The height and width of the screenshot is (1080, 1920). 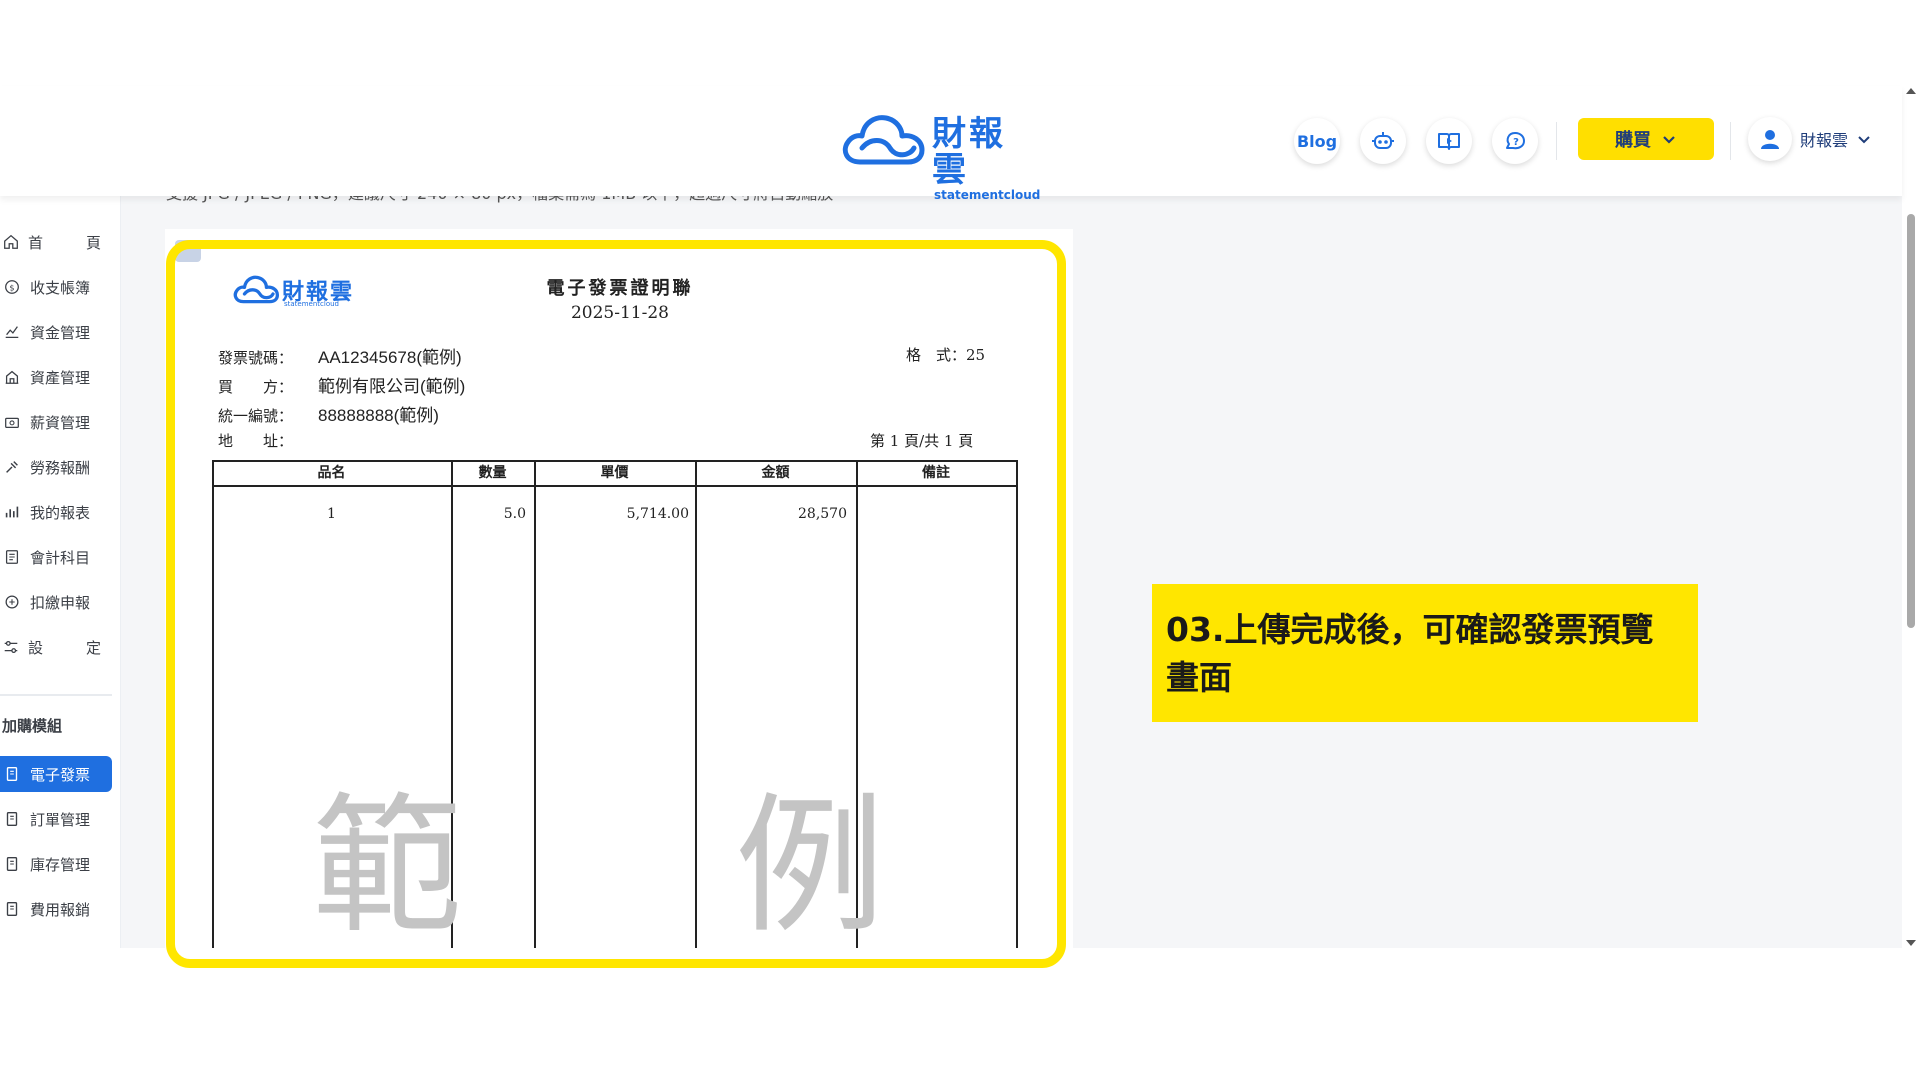 I want to click on invoice-format: 格 式：25, so click(x=946, y=355).